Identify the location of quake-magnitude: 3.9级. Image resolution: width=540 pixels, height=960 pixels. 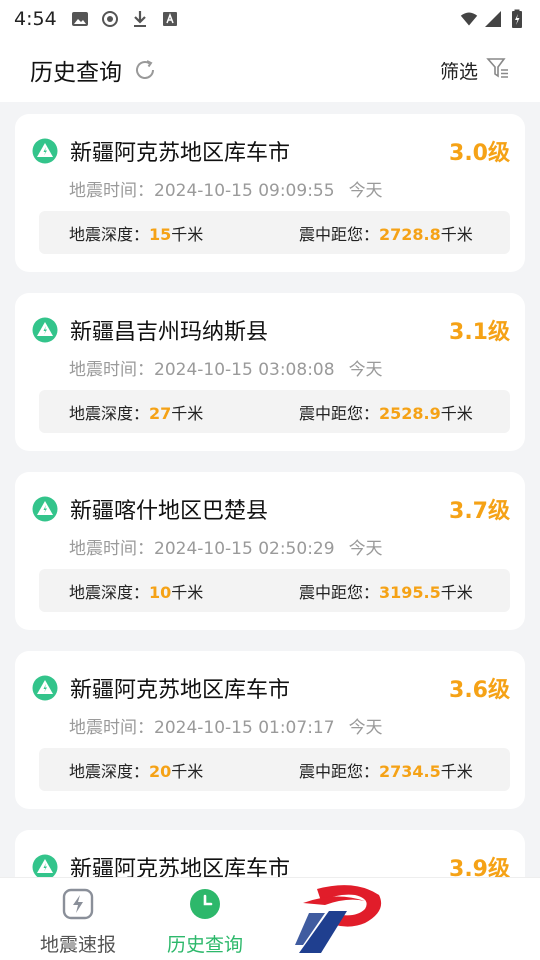
(479, 867).